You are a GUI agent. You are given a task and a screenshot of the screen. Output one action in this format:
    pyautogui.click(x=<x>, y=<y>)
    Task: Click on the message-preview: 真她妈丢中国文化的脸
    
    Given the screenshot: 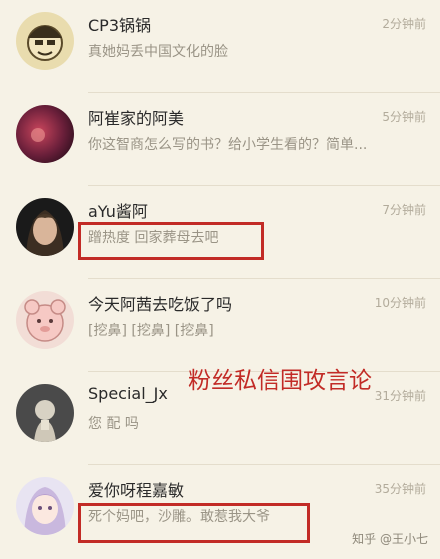 What is the action you would take?
    pyautogui.click(x=158, y=52)
    